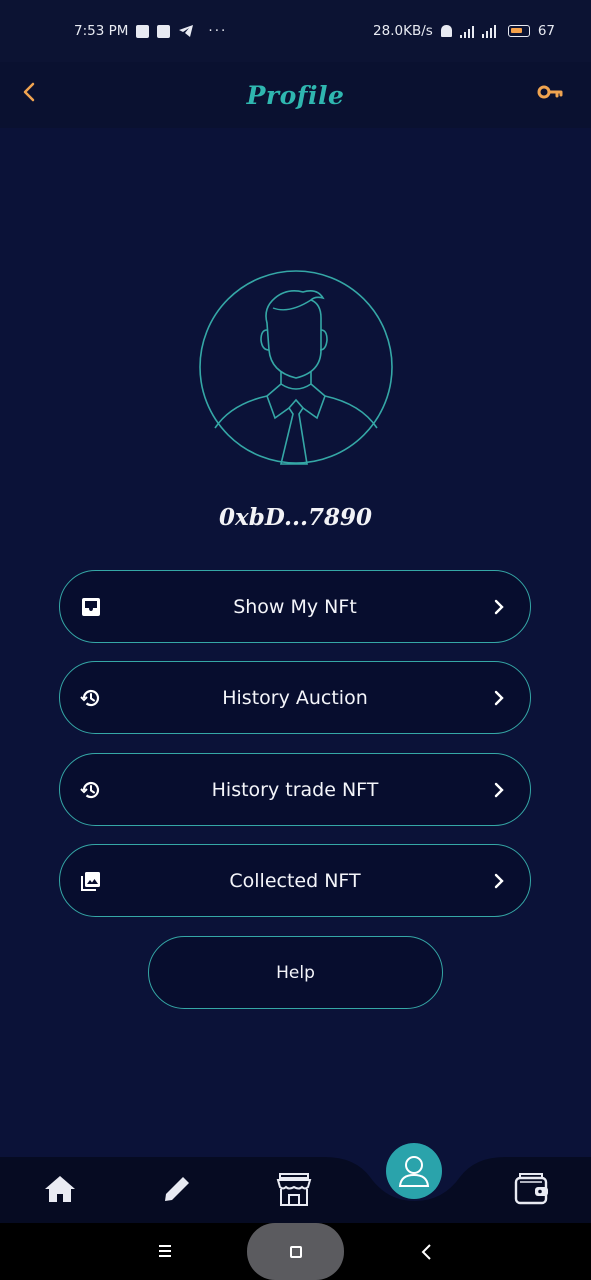 The width and height of the screenshot is (591, 1280). I want to click on battery-level: 67, so click(546, 31).